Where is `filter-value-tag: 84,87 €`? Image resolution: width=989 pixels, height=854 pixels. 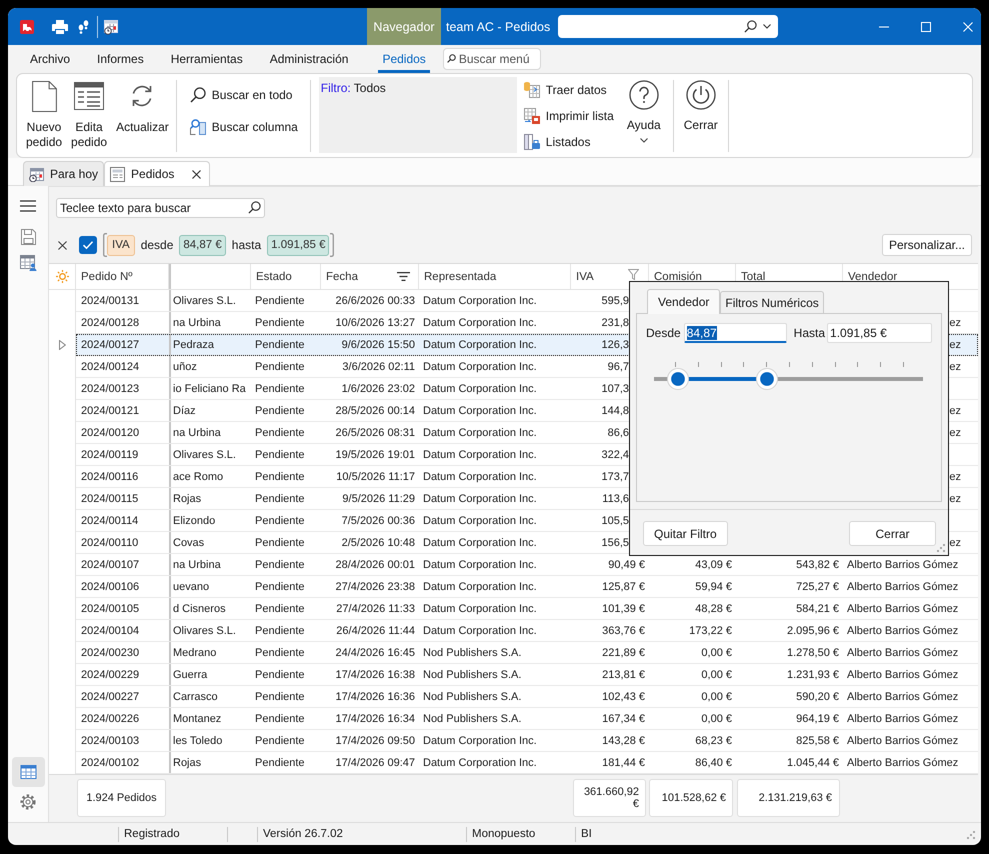 filter-value-tag: 84,87 € is located at coordinates (202, 245).